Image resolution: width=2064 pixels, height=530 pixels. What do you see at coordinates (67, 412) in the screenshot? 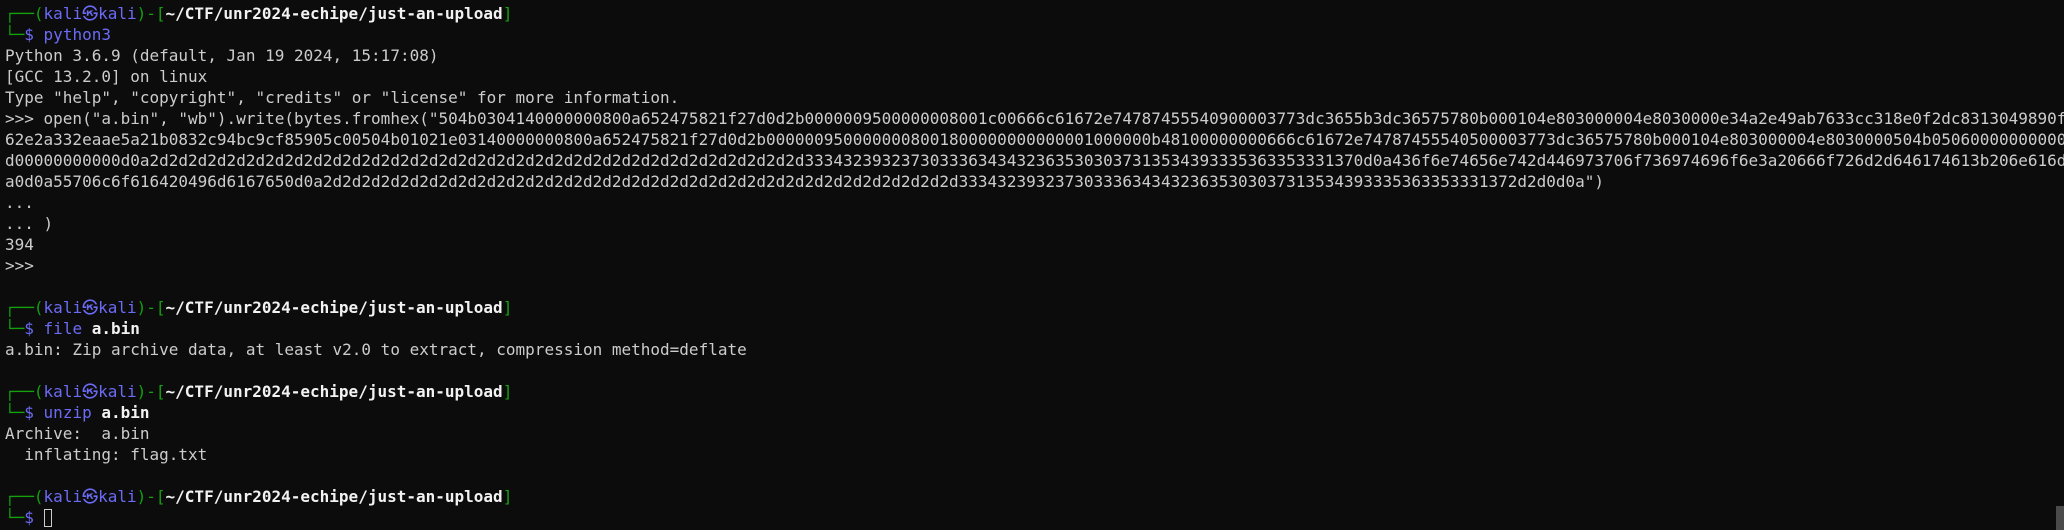
I see `command-text: unzip` at bounding box center [67, 412].